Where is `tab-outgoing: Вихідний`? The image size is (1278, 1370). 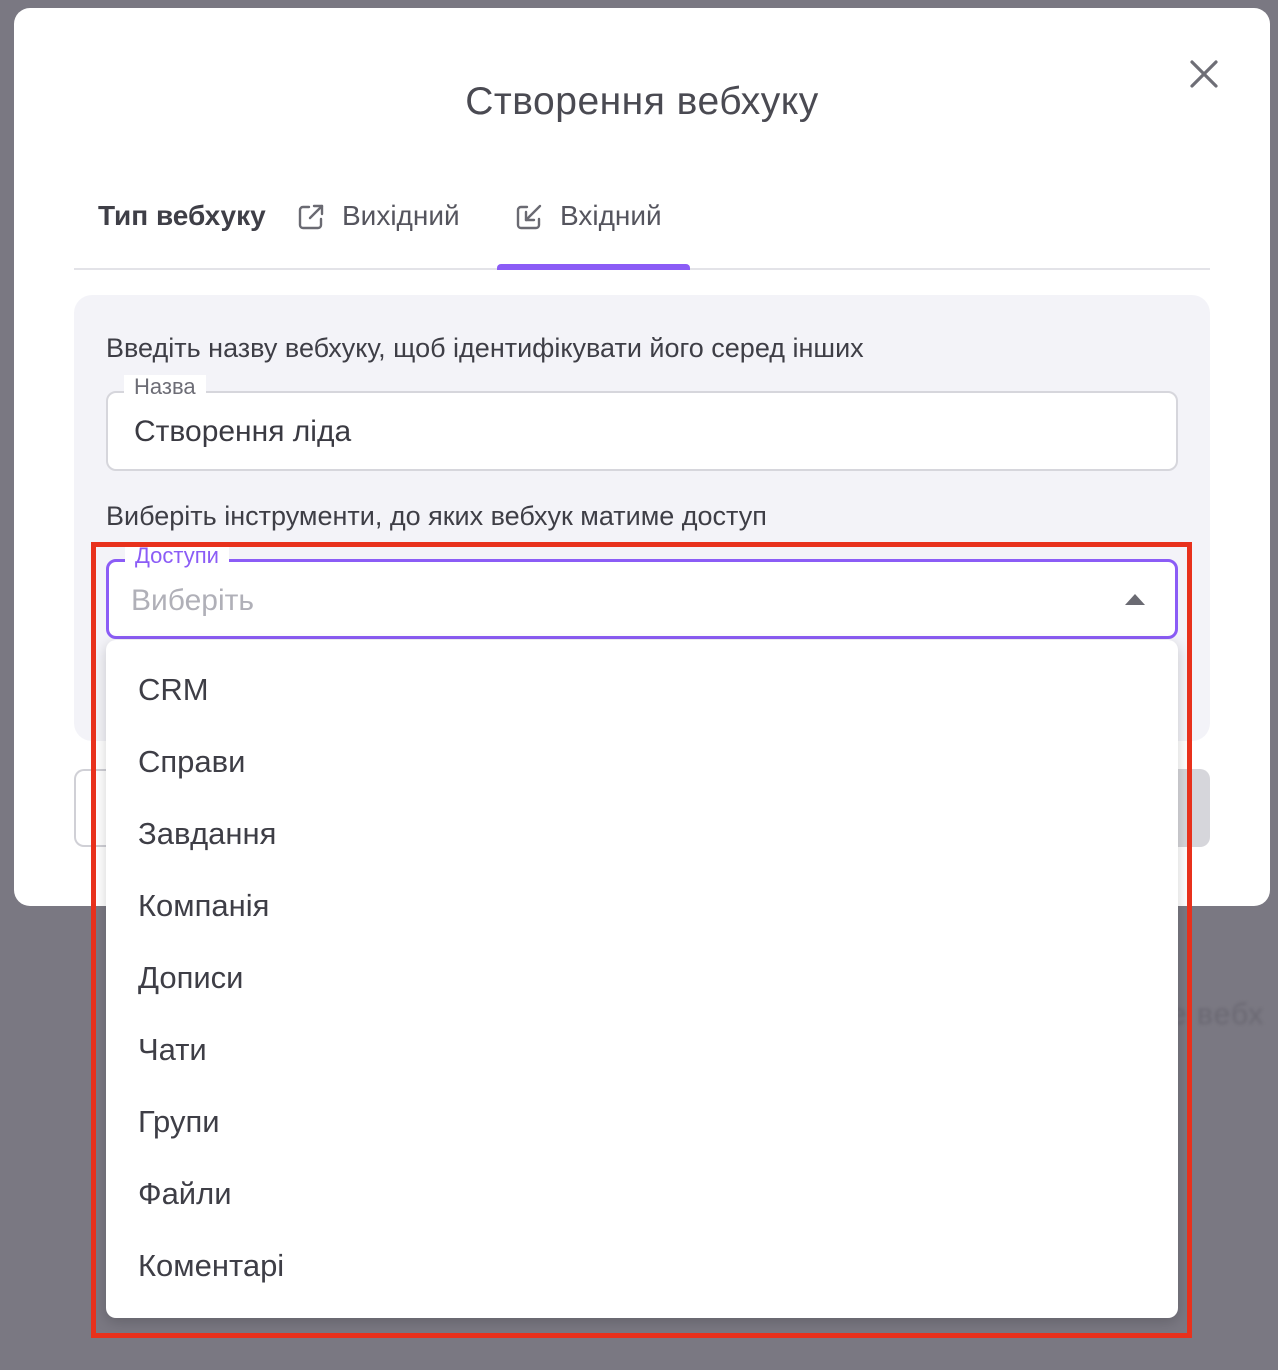
tab-outgoing: Вихідний is located at coordinates (378, 229).